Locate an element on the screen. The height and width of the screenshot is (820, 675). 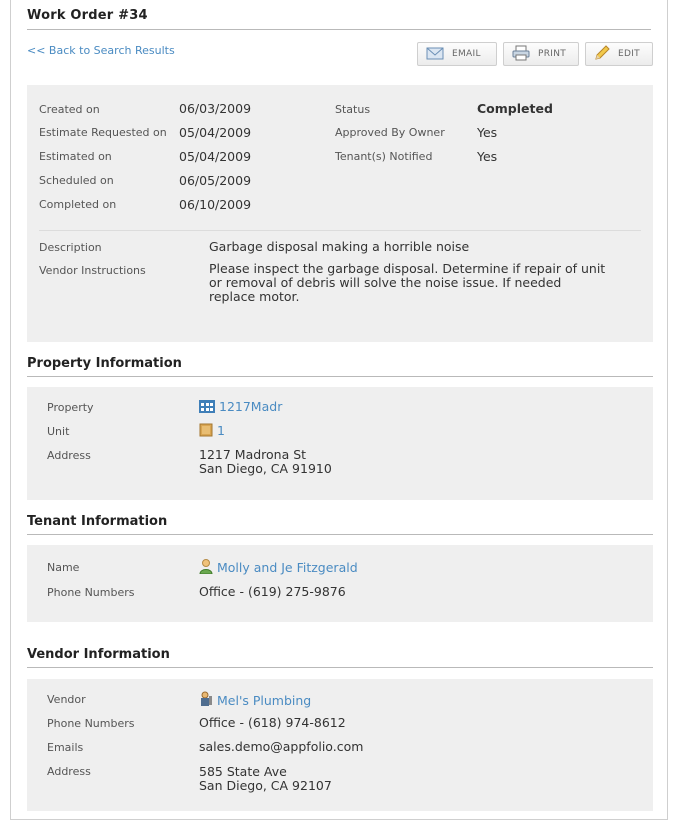
estimate-requested-label: Estimate Requested on is located at coordinates (103, 132).